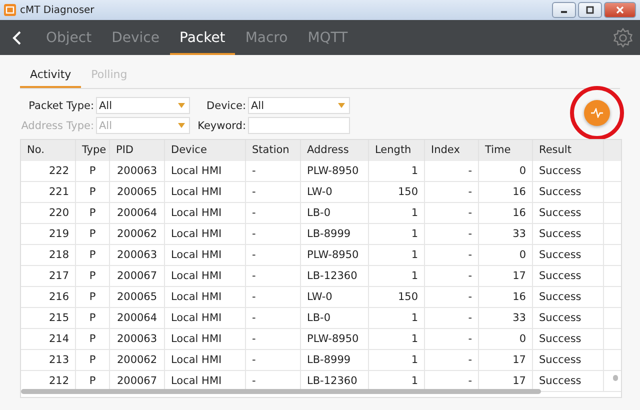  I want to click on table-cell: LB-12360, so click(332, 381).